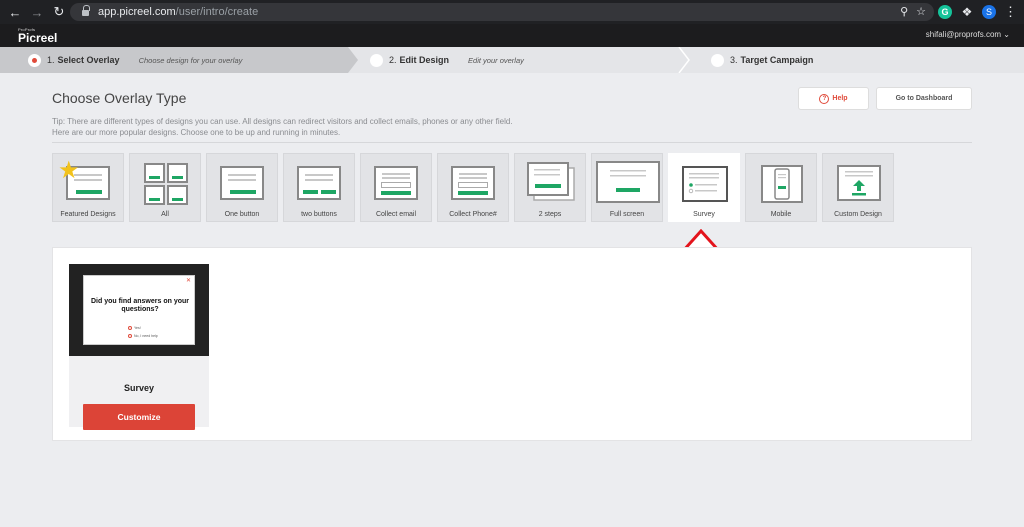 Image resolution: width=1024 pixels, height=527 pixels. I want to click on zoom-icon: ⚲, so click(904, 11).